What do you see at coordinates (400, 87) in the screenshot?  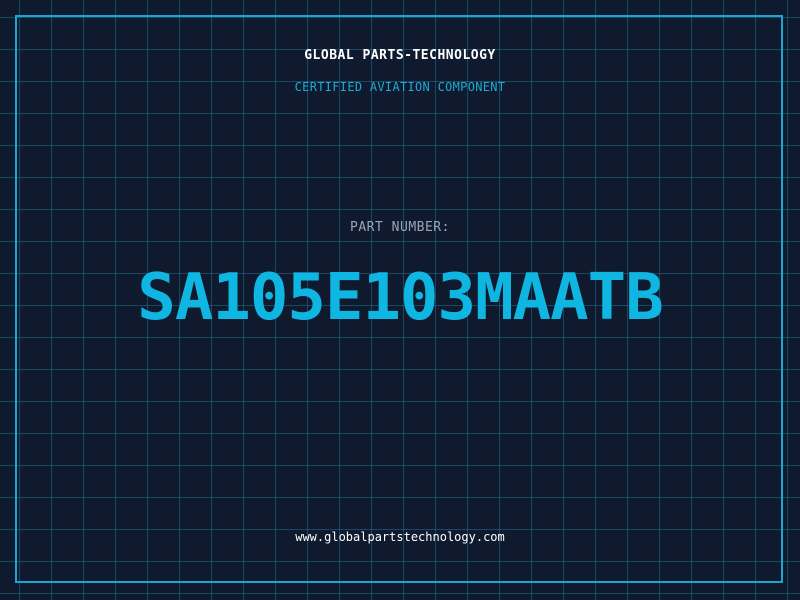 I see `brand-subtitle: CERTIFIED AVIATION COMPONENT` at bounding box center [400, 87].